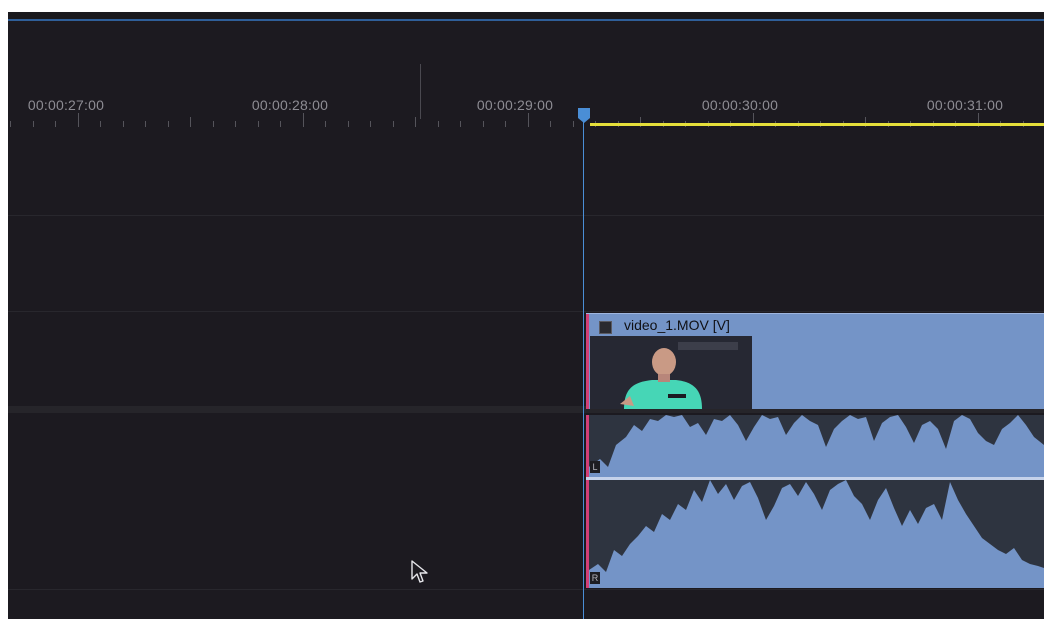 This screenshot has height=619, width=1044. What do you see at coordinates (584, 115) in the screenshot?
I see `playhead-marker-icon` at bounding box center [584, 115].